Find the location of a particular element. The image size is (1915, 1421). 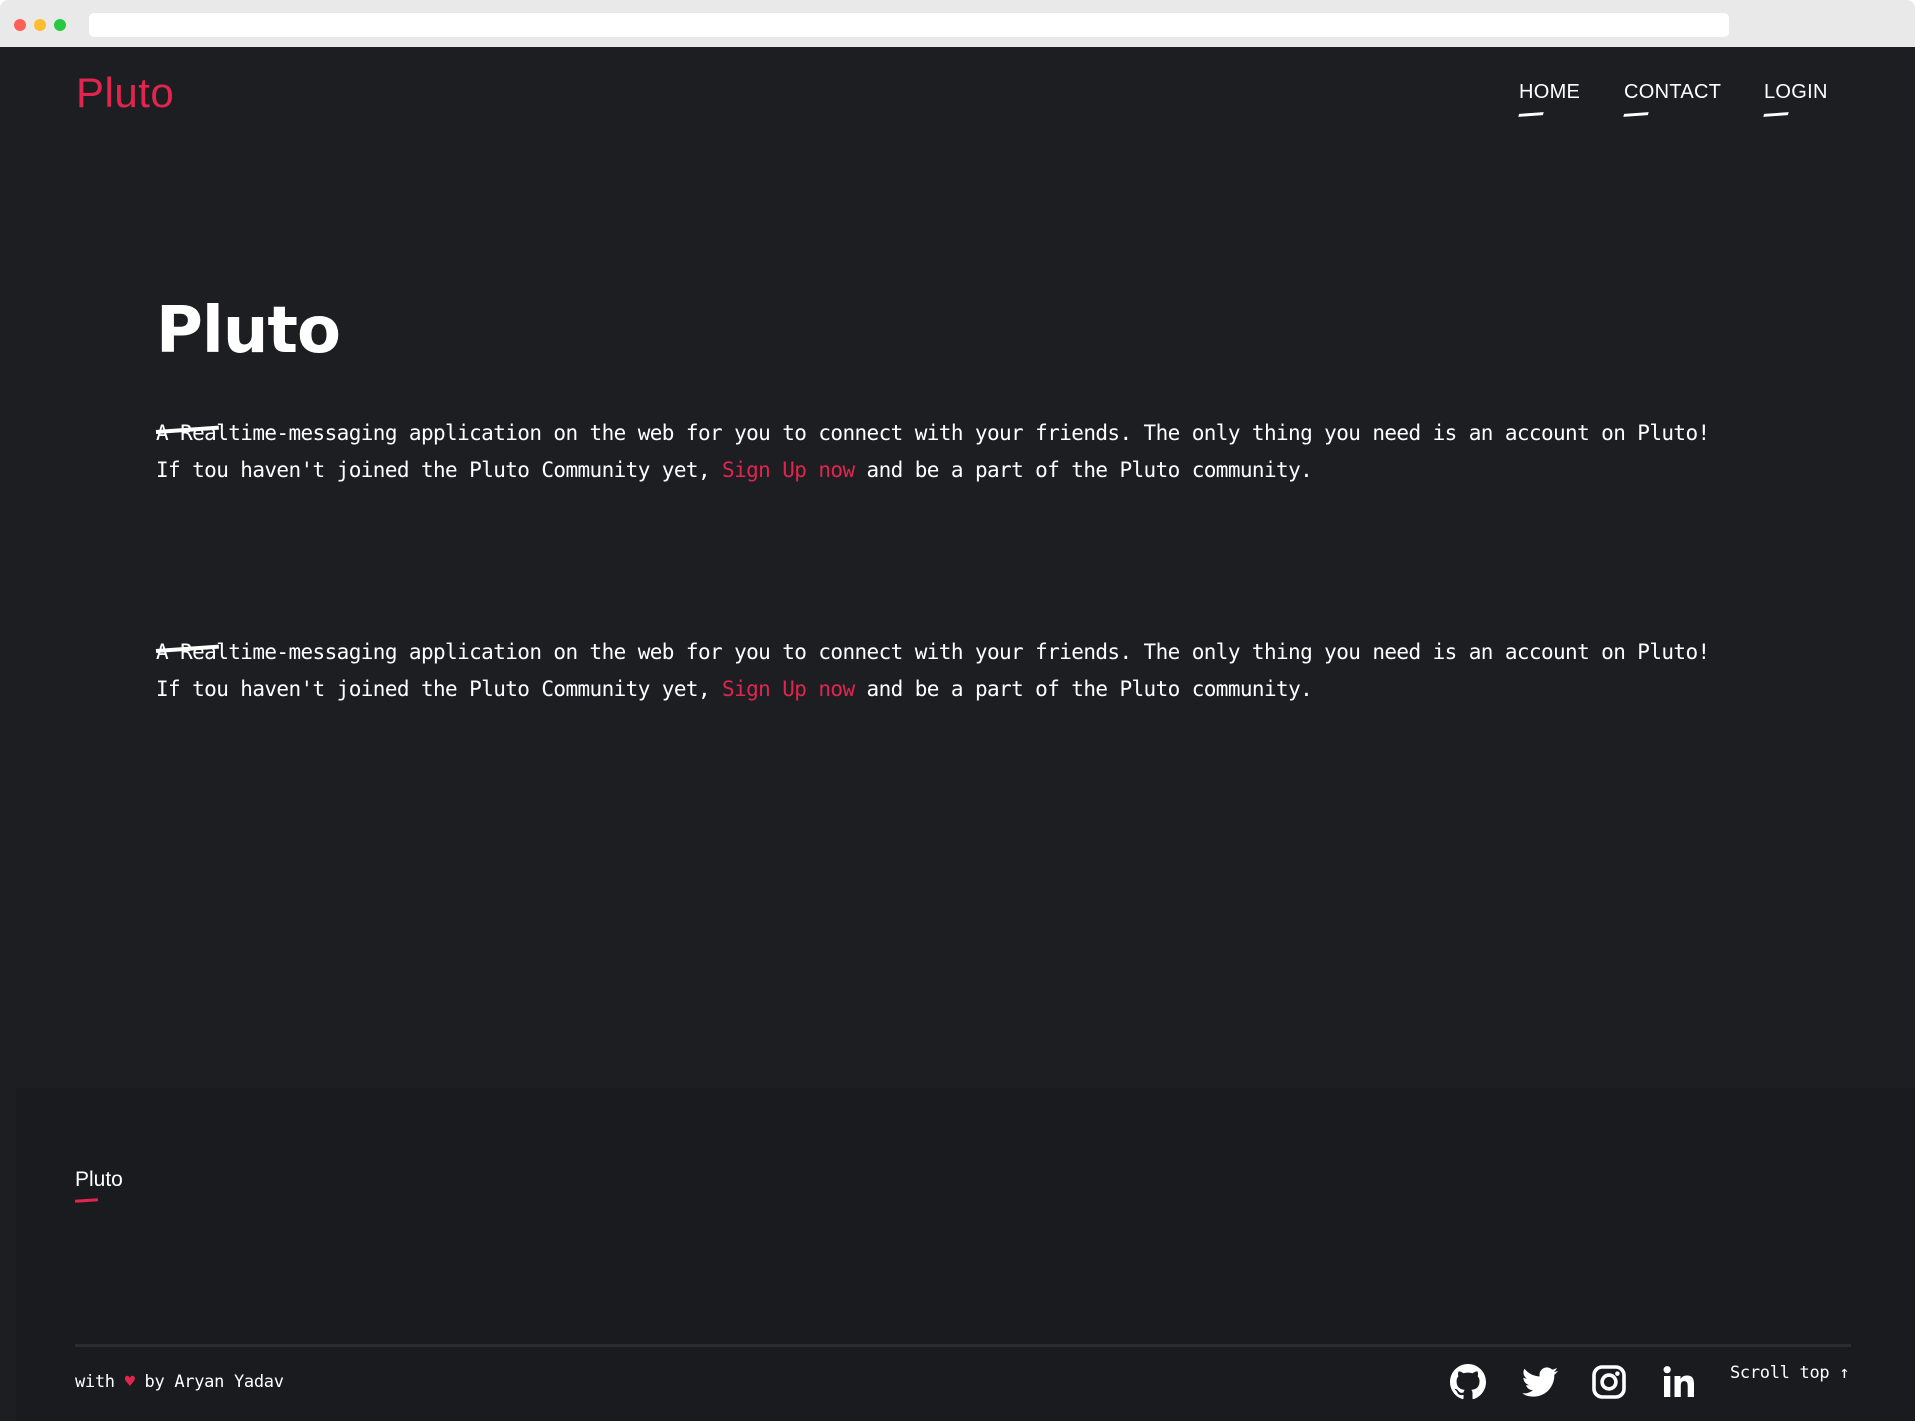

github-icon is located at coordinates (1468, 1382).